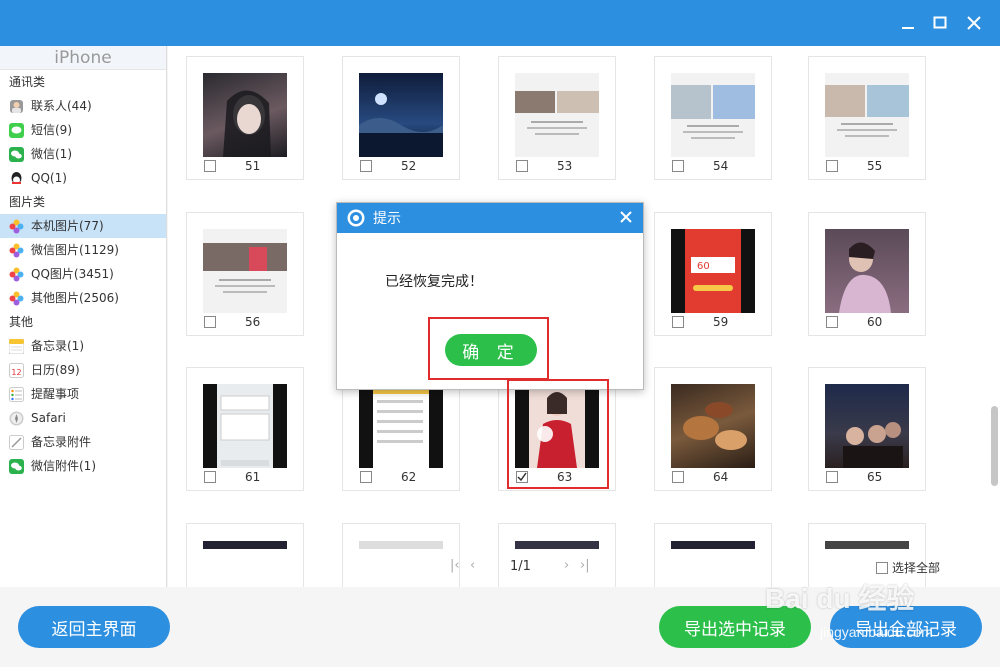 The height and width of the screenshot is (667, 1000). Describe the element at coordinates (83, 178) in the screenshot. I see `sidebar-item-qq: QQ(1)` at that location.